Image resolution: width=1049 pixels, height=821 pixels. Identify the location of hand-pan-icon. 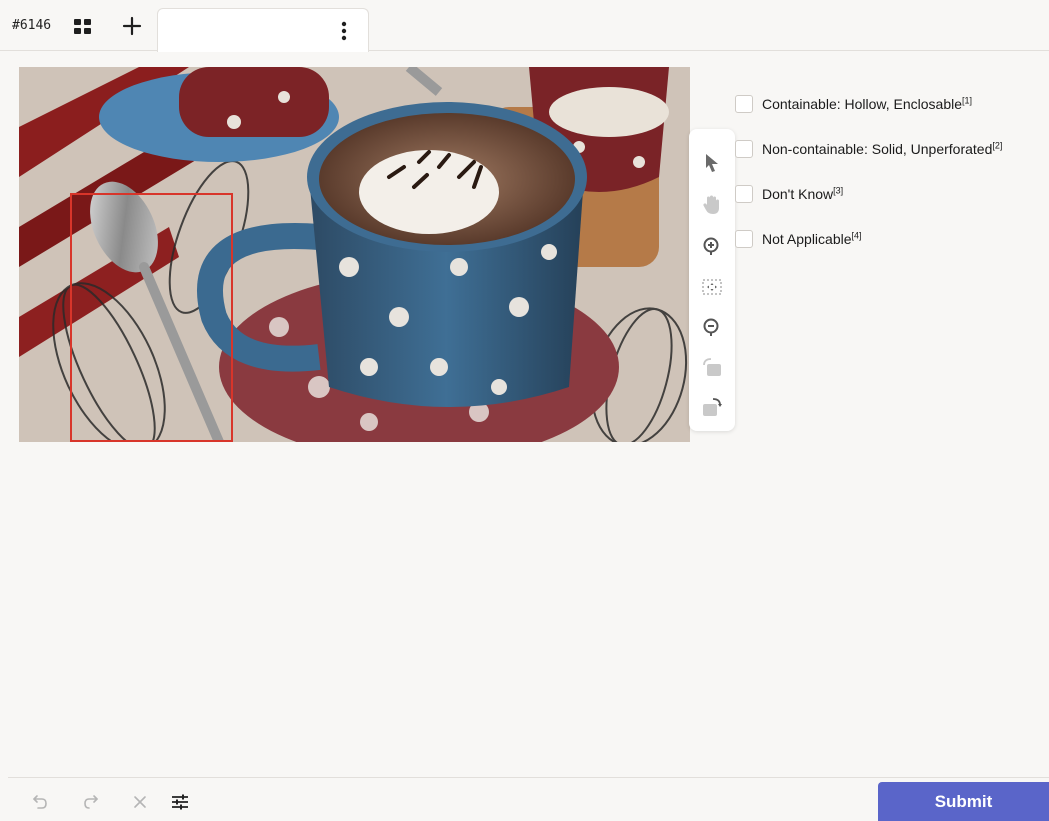
(712, 205).